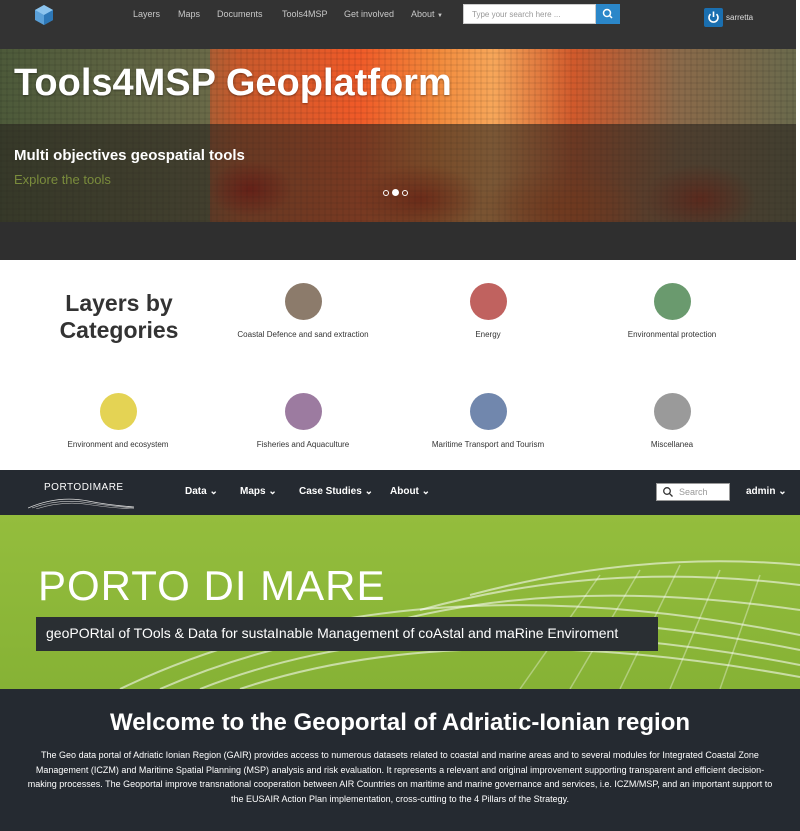 This screenshot has width=800, height=831. Describe the element at coordinates (146, 14) in the screenshot. I see `nav-link-layers: Layers` at that location.